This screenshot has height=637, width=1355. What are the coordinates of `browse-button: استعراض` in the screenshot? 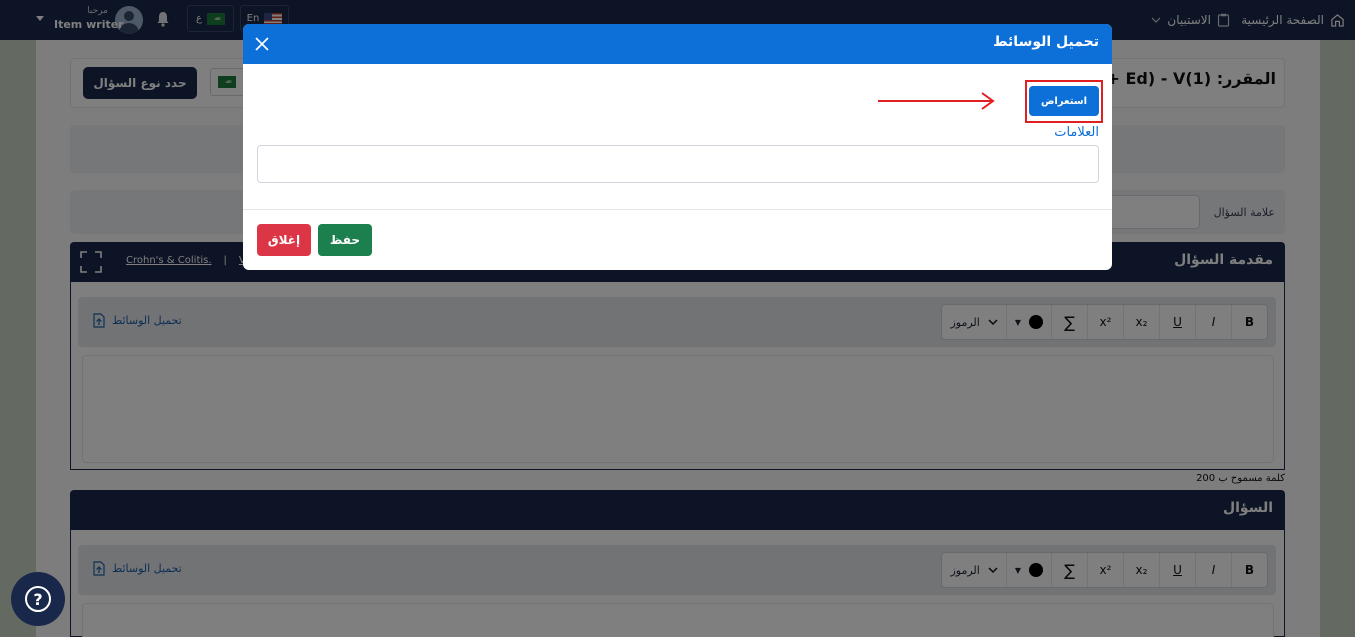 It's located at (1064, 101).